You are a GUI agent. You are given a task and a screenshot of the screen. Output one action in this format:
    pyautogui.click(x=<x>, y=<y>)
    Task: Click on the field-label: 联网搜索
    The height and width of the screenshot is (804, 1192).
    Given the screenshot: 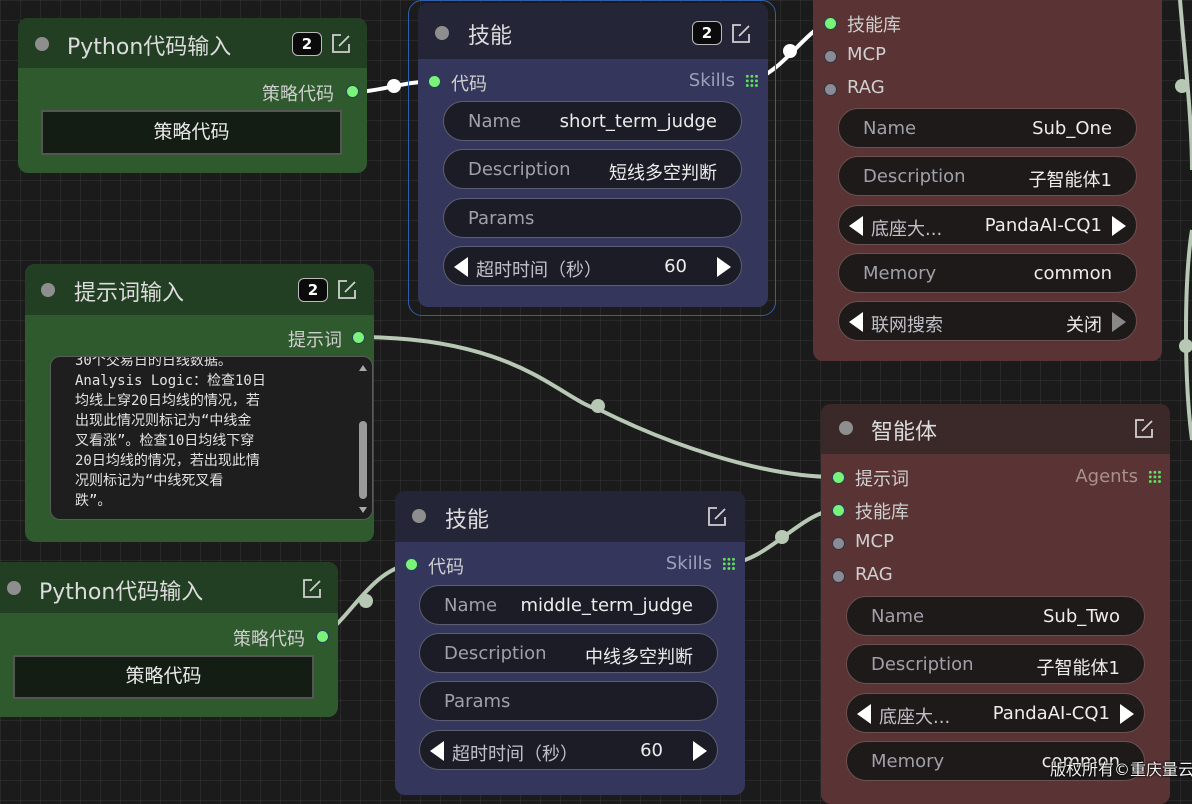 What is the action you would take?
    pyautogui.click(x=907, y=325)
    